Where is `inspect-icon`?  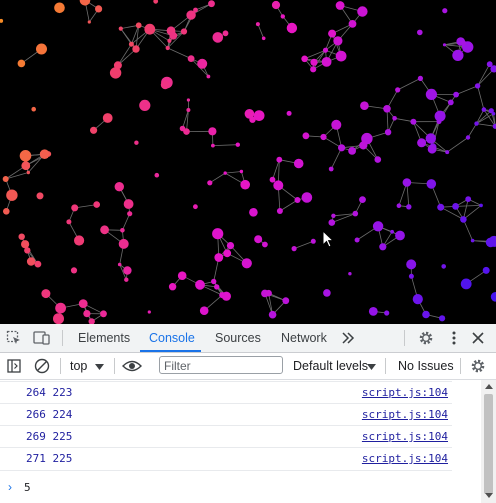 inspect-icon is located at coordinates (14, 338).